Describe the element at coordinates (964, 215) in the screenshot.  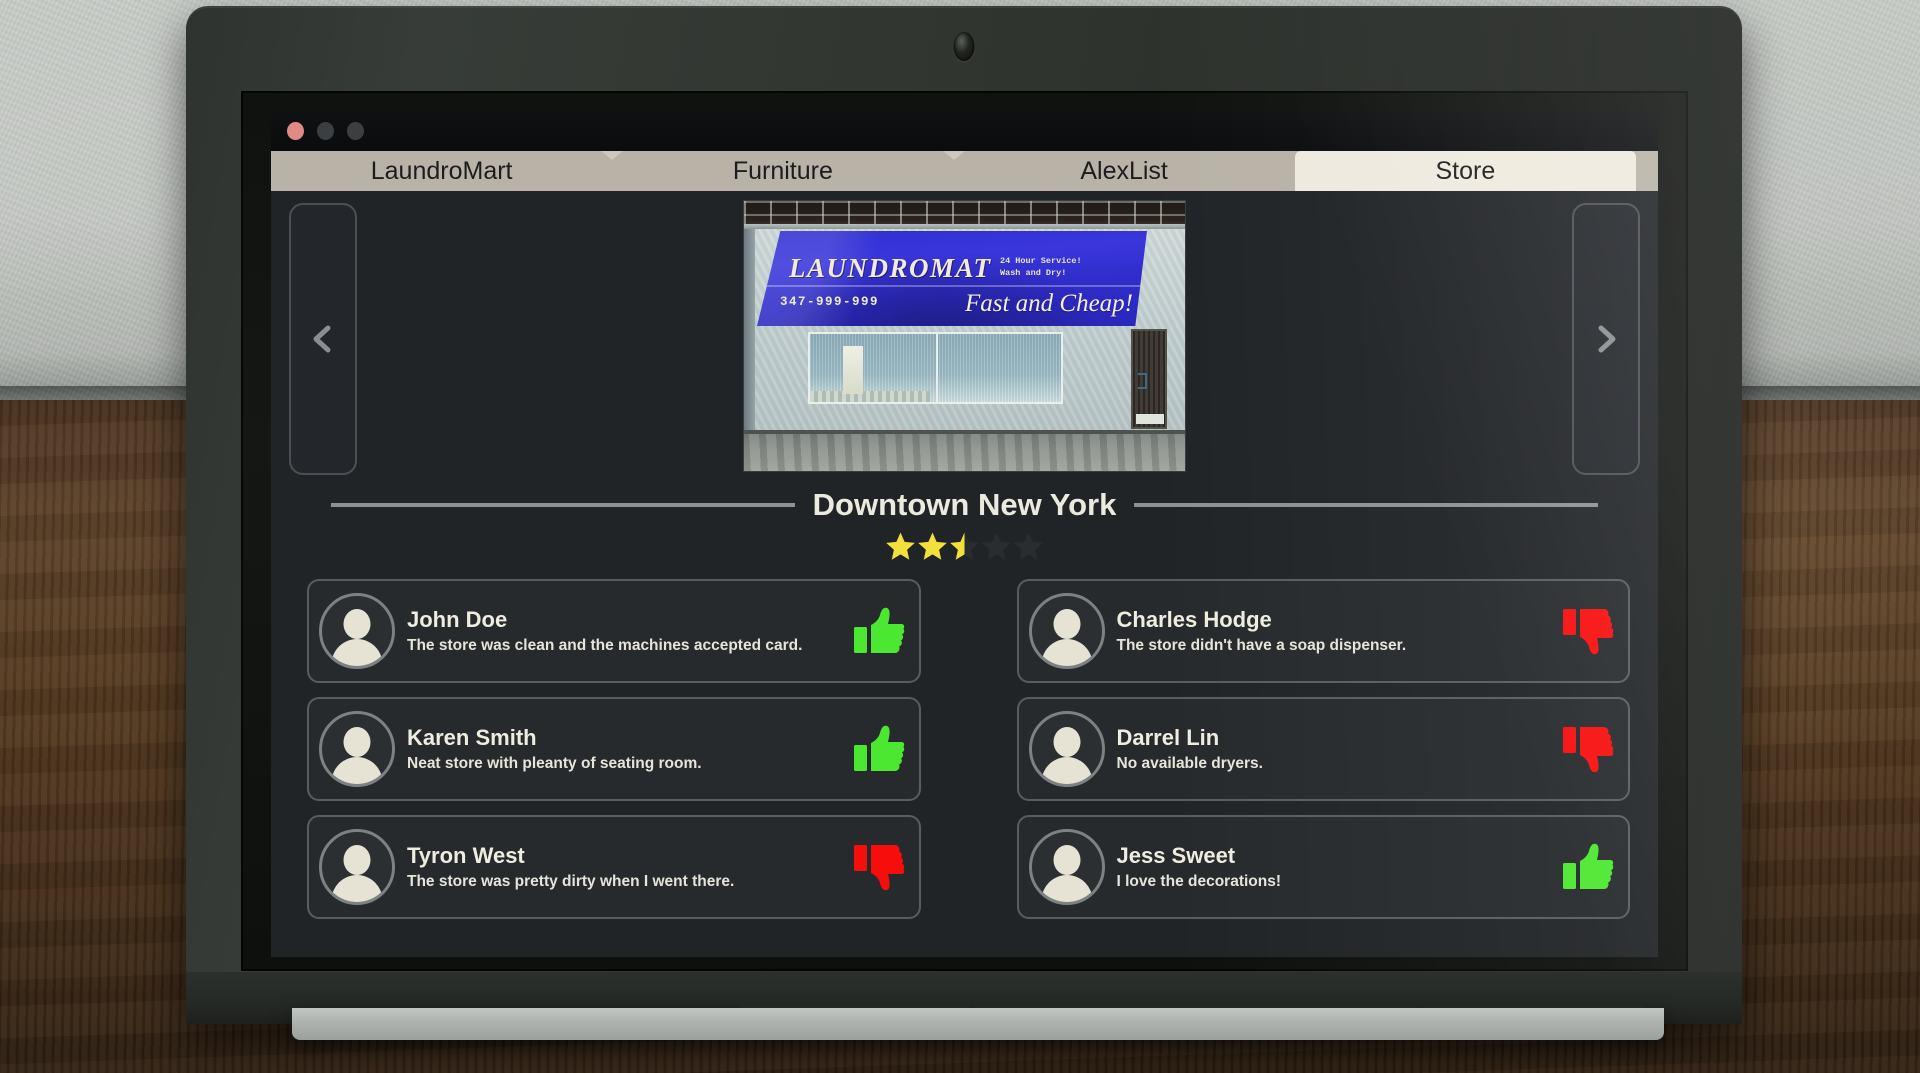
I see `storefront-brick-cornice` at that location.